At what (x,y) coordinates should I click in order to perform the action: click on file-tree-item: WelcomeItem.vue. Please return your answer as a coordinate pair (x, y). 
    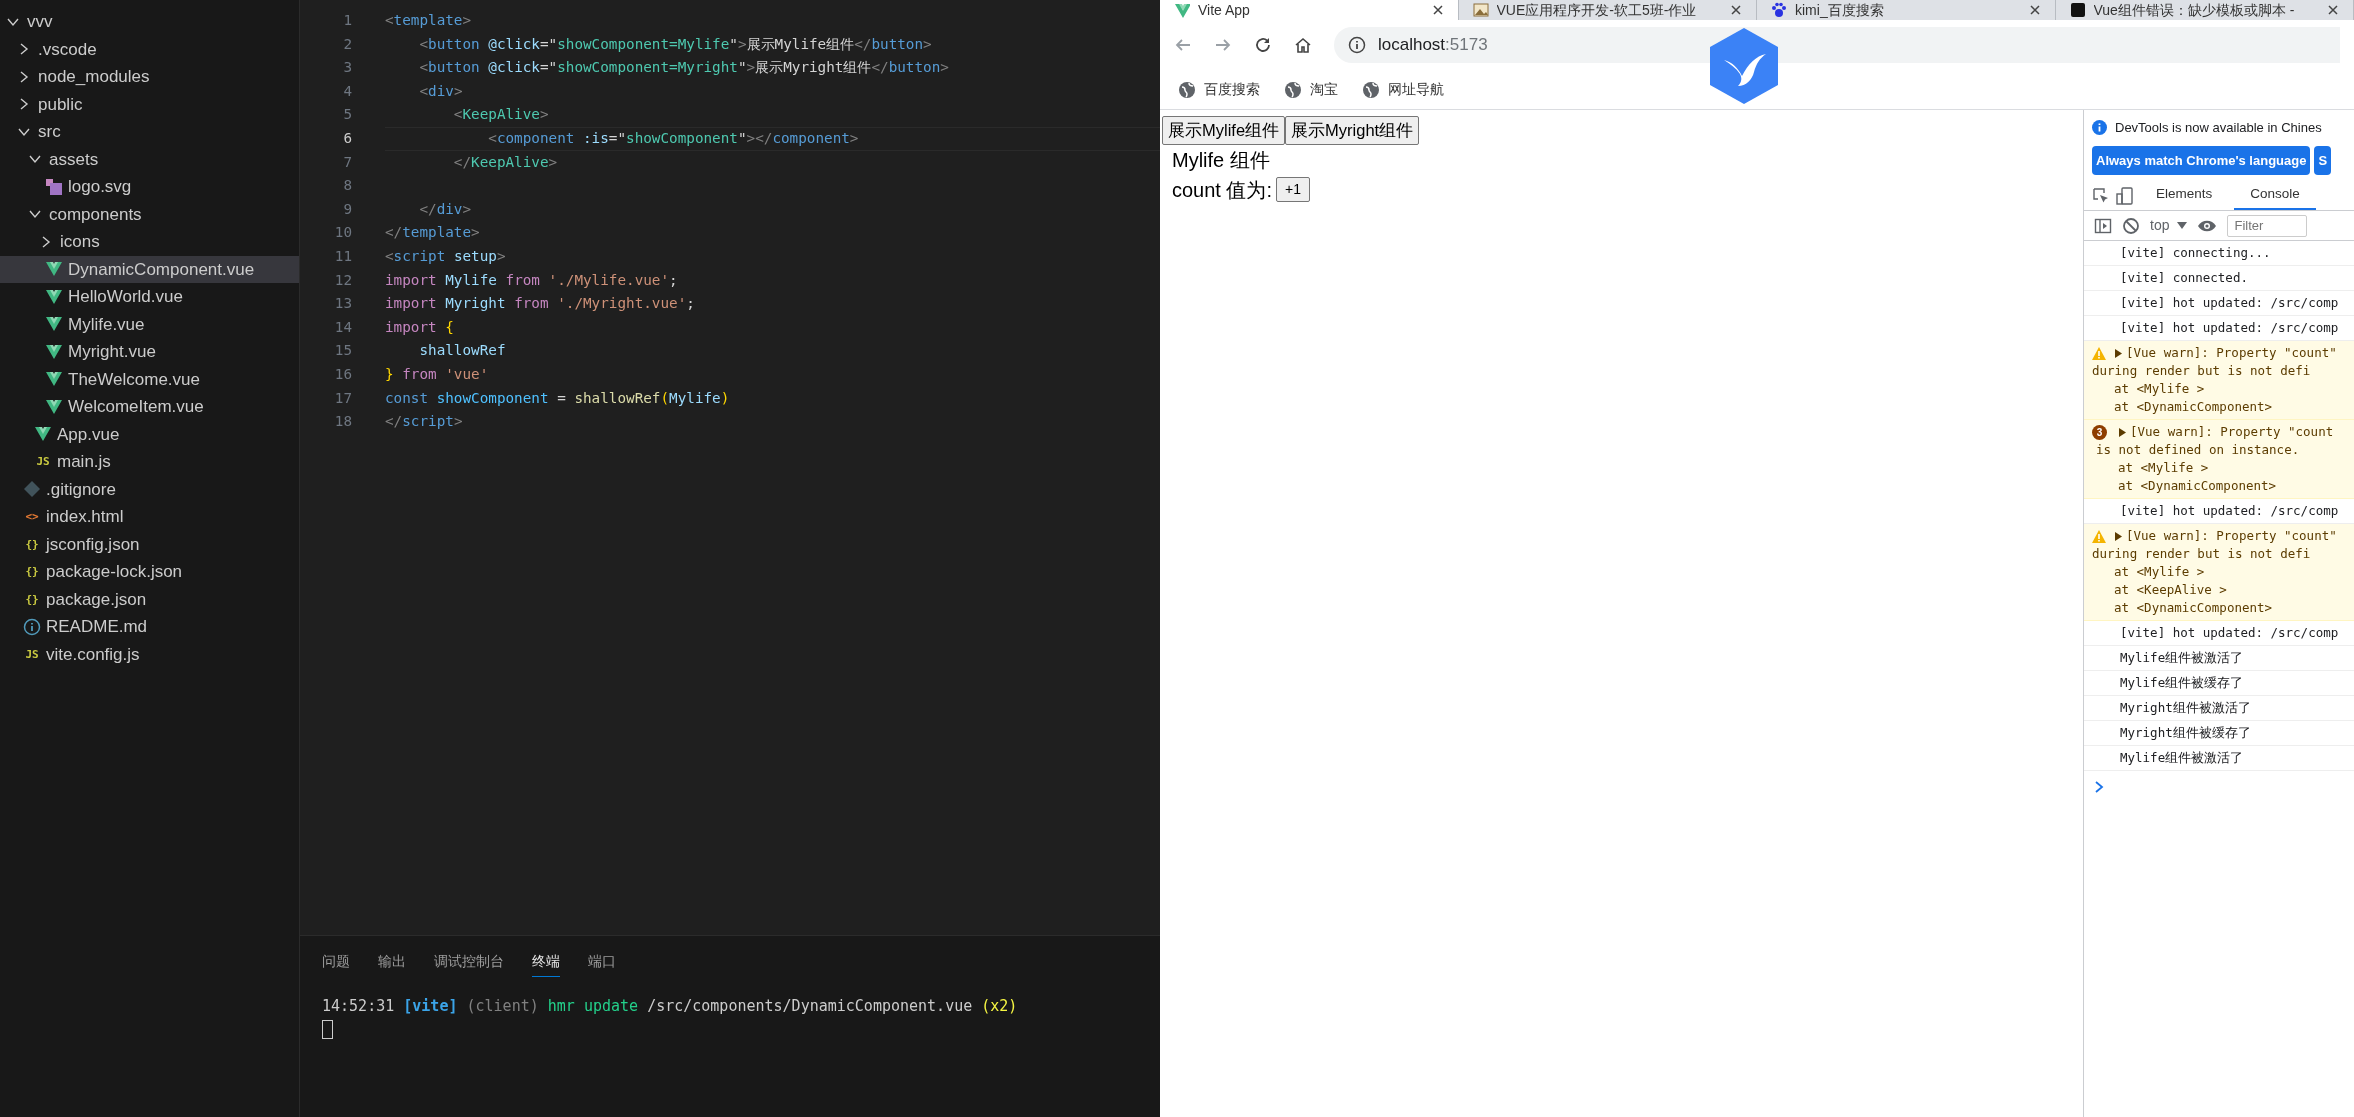
    Looking at the image, I should click on (149, 407).